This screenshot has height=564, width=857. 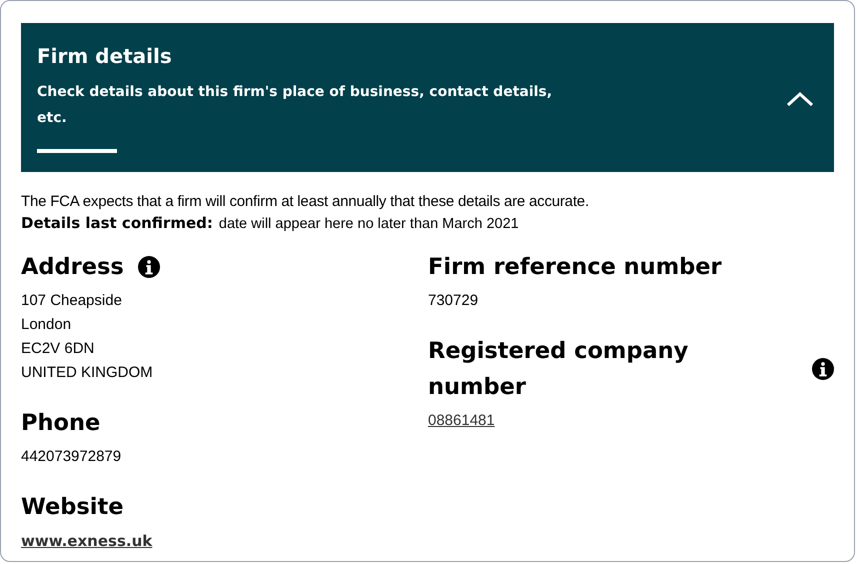 I want to click on detail-text: EC2V 6DN, so click(x=58, y=349).